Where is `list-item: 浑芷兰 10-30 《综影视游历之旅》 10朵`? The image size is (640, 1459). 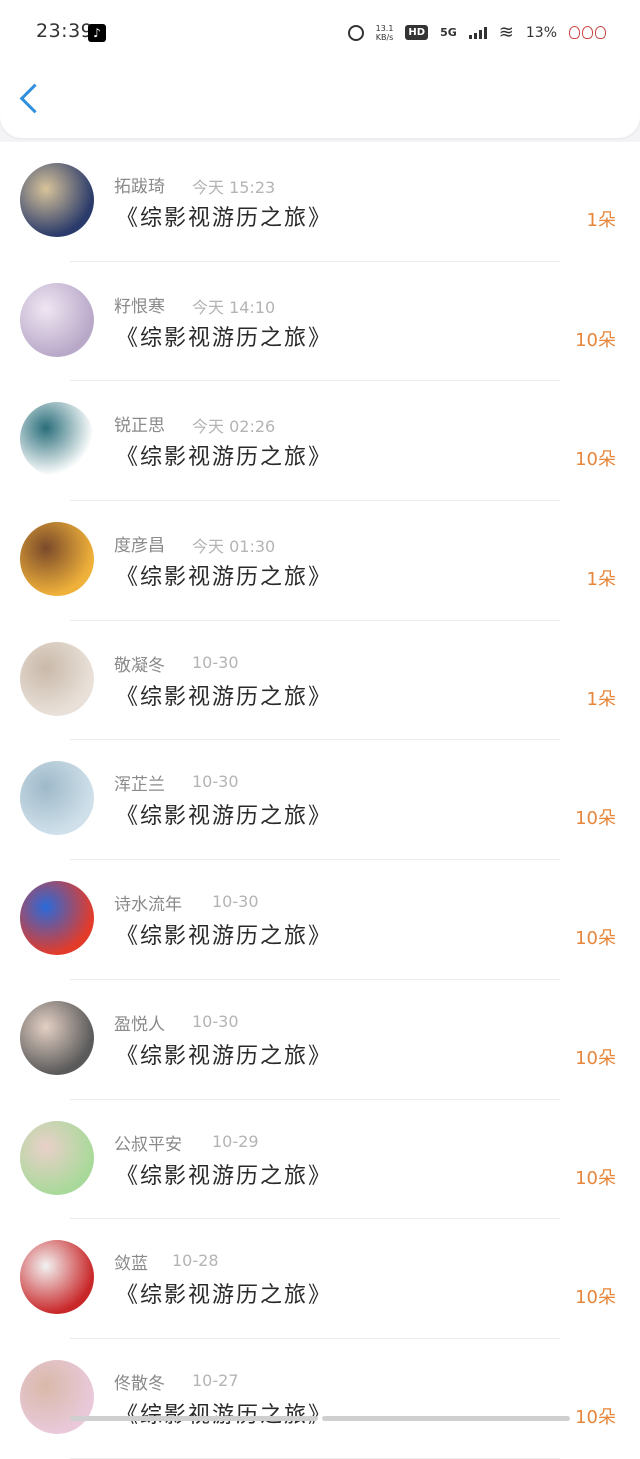 list-item: 浑芷兰 10-30 《综影视游历之旅》 10朵 is located at coordinates (320, 800).